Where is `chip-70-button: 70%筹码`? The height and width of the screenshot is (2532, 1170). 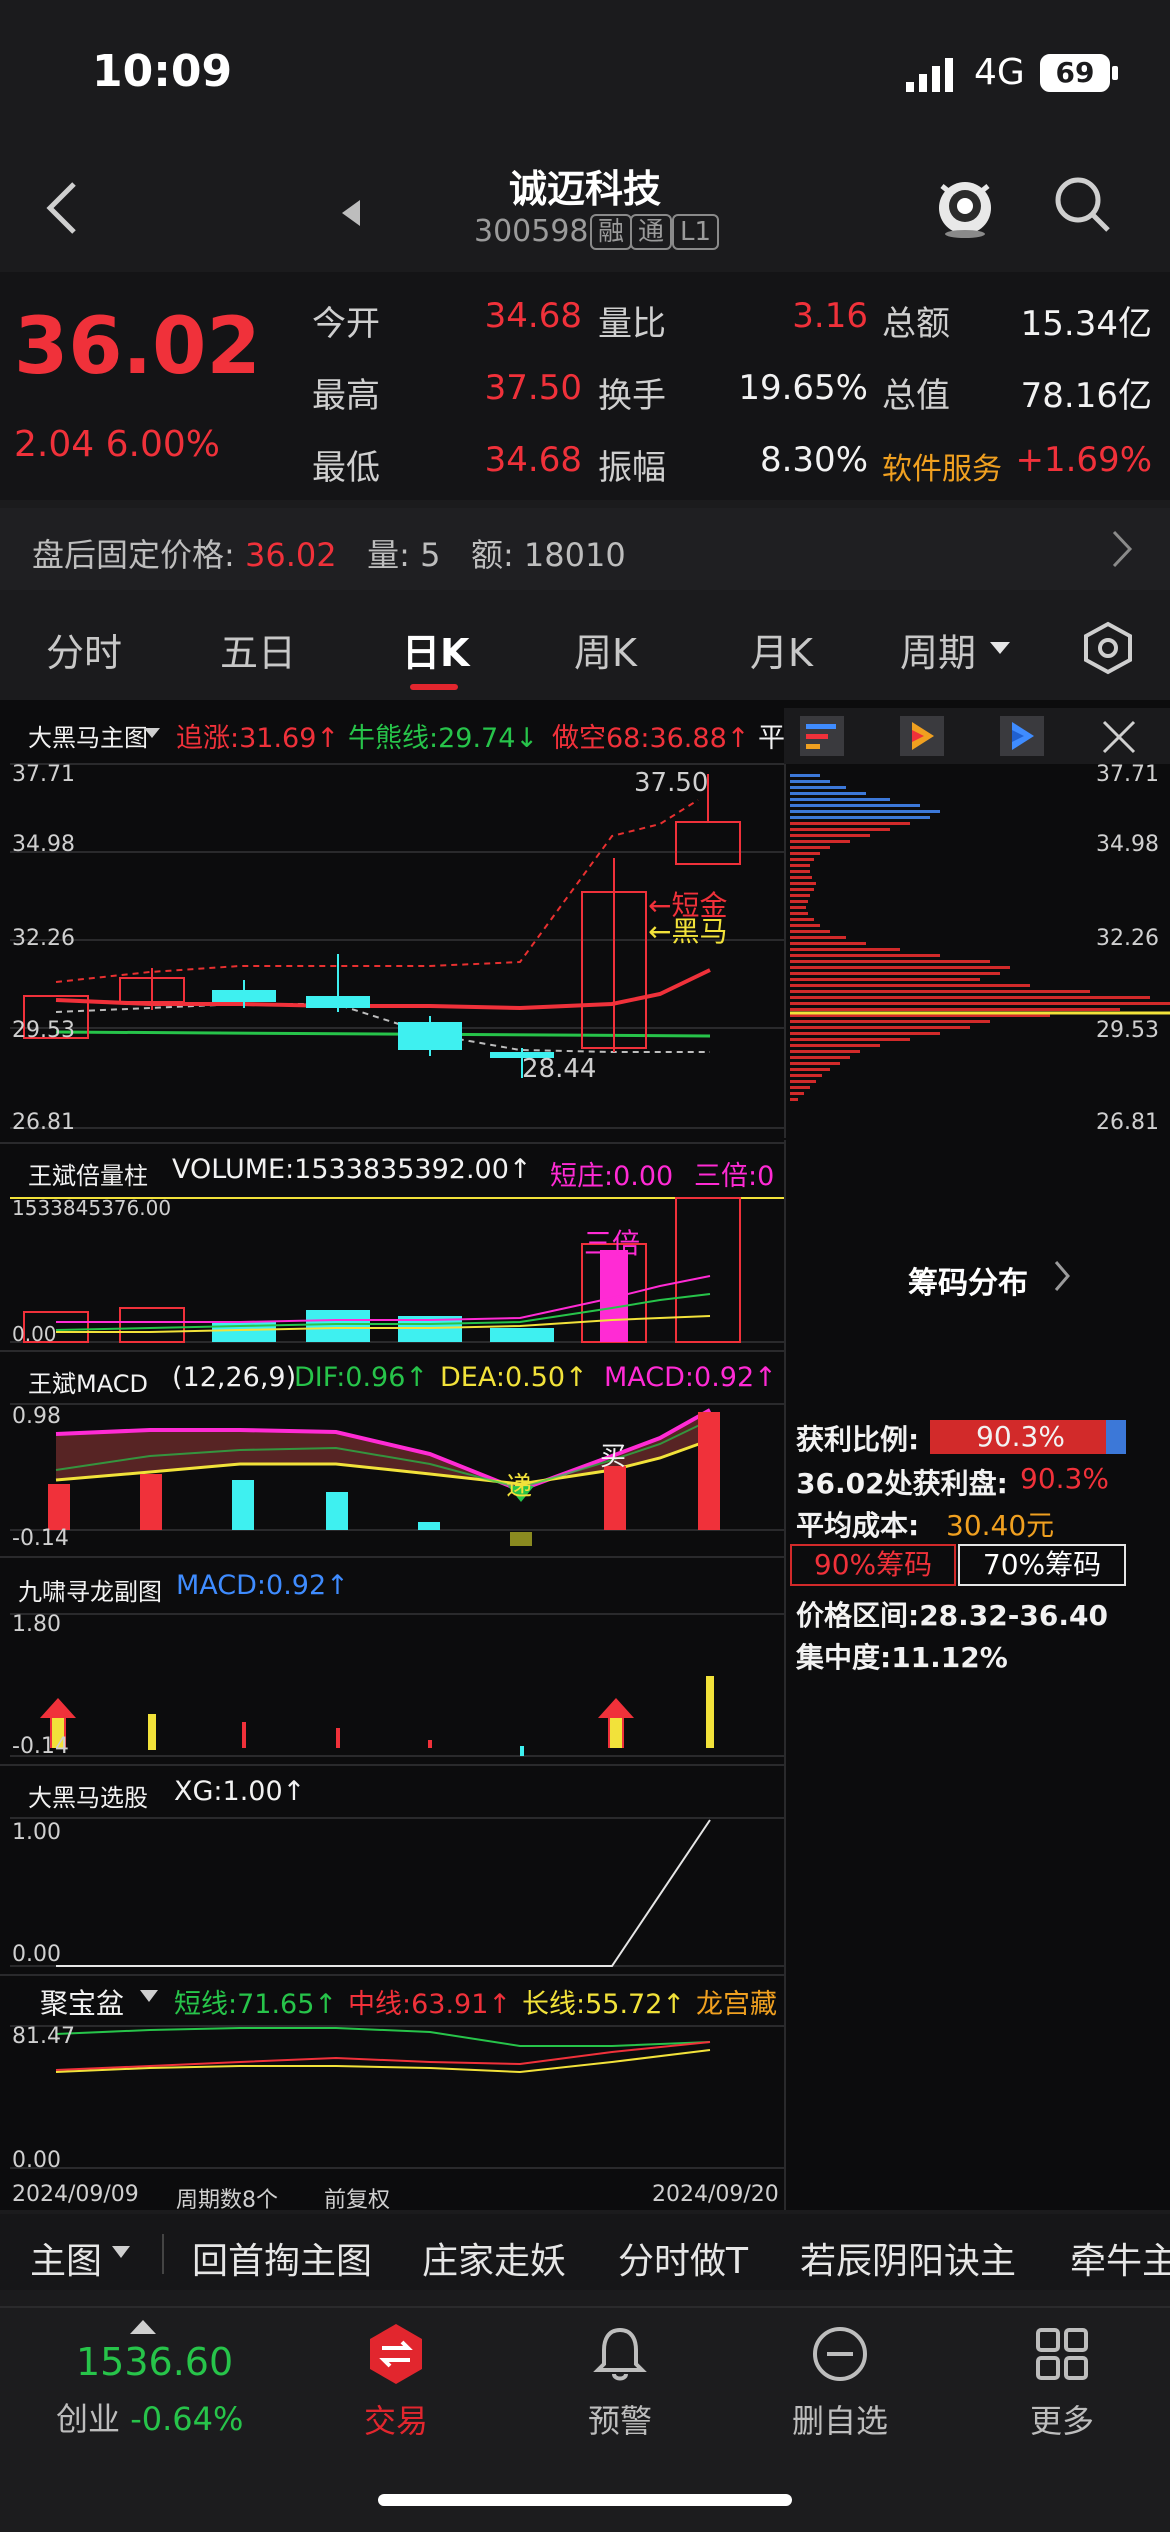
chip-70-button: 70%筹码 is located at coordinates (1042, 1565).